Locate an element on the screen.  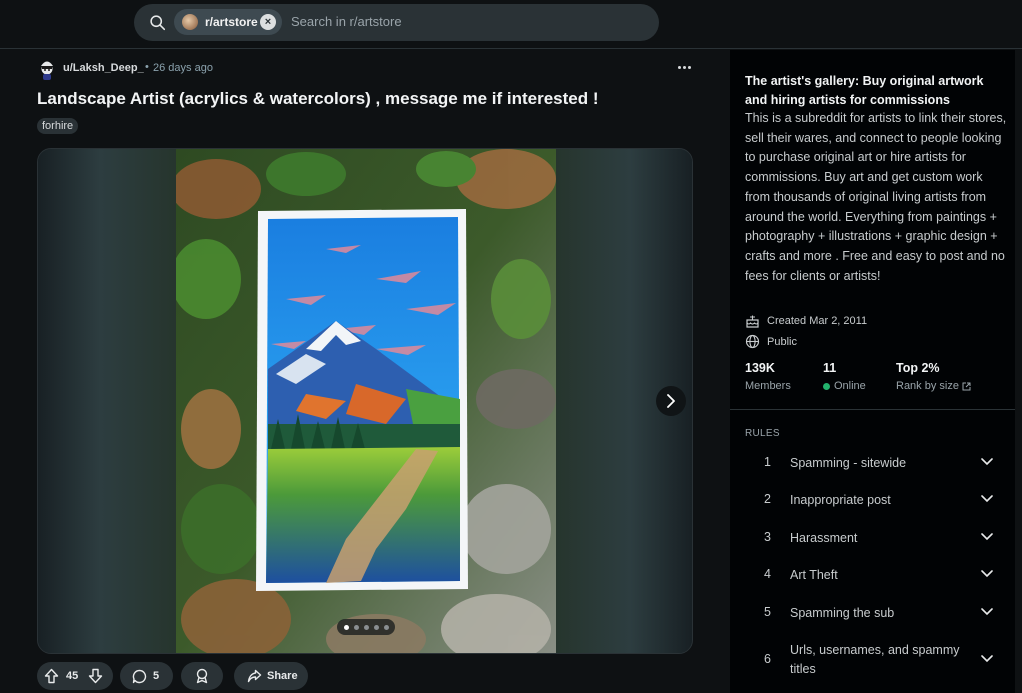
gallery-pagination is located at coordinates (366, 627).